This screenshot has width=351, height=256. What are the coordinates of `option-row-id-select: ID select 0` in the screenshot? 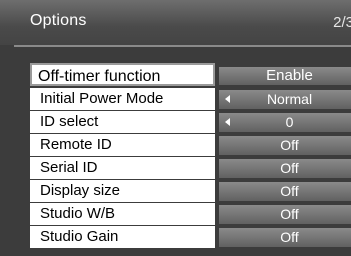 It's located at (190, 122).